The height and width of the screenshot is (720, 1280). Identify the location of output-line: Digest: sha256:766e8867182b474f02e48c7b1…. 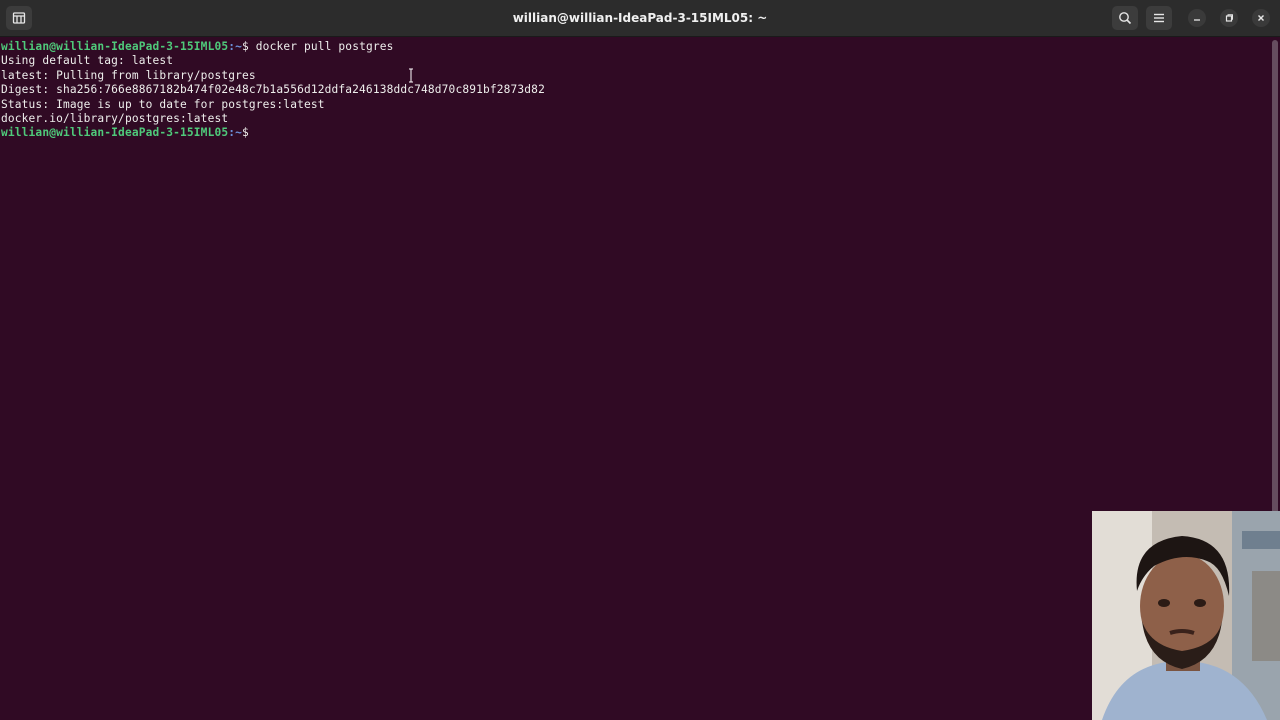
(273, 90).